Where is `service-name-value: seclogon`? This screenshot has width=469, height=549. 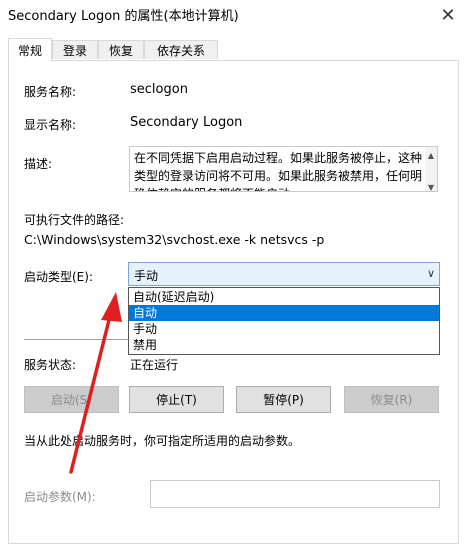 service-name-value: seclogon is located at coordinates (159, 89).